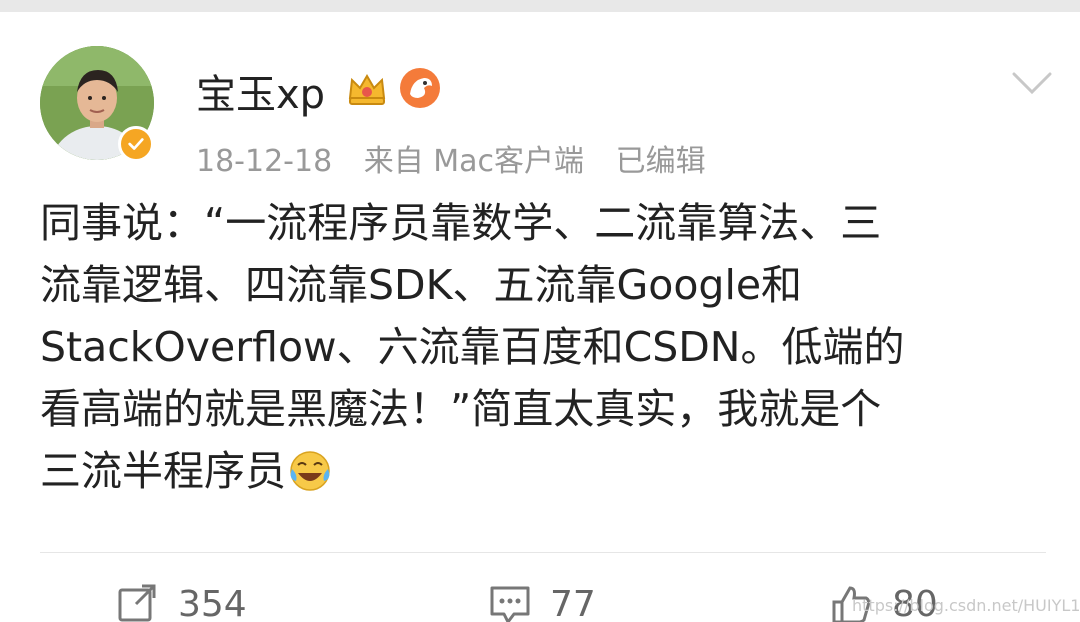 This screenshot has width=1080, height=622. Describe the element at coordinates (310, 471) in the screenshot. I see `laughing-tears-emoji` at that location.